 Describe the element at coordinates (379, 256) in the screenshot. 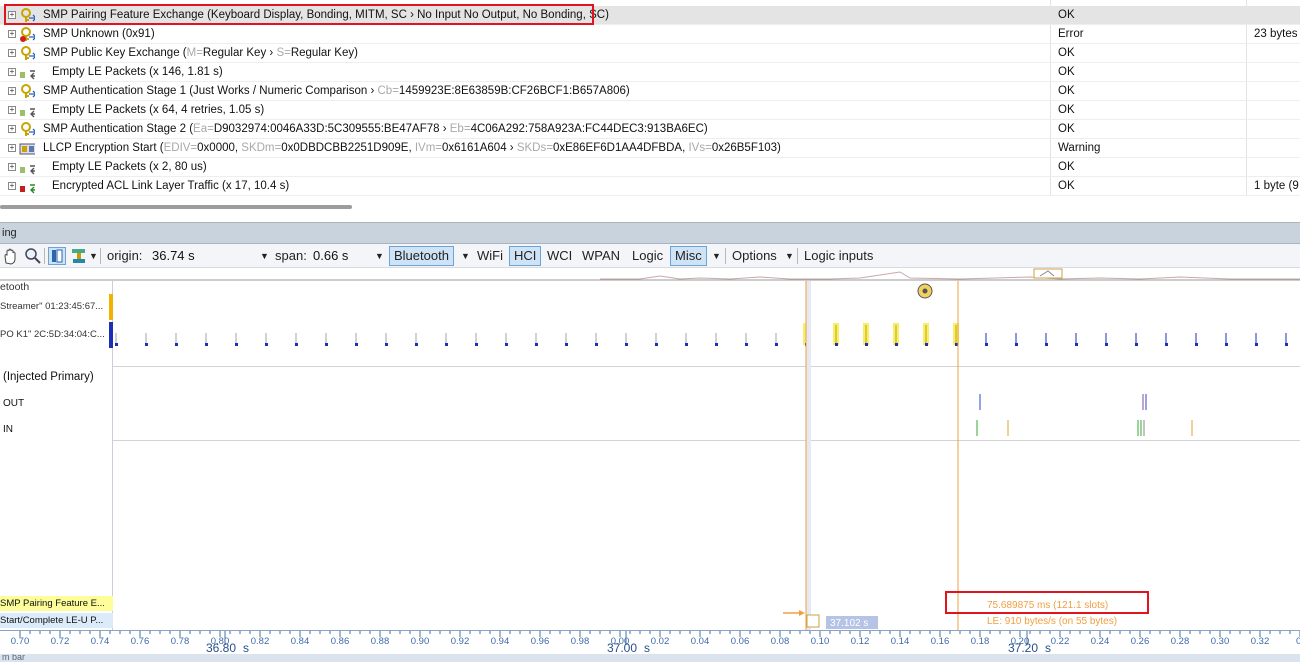

I see `span-dropdown-icon: ▼` at that location.